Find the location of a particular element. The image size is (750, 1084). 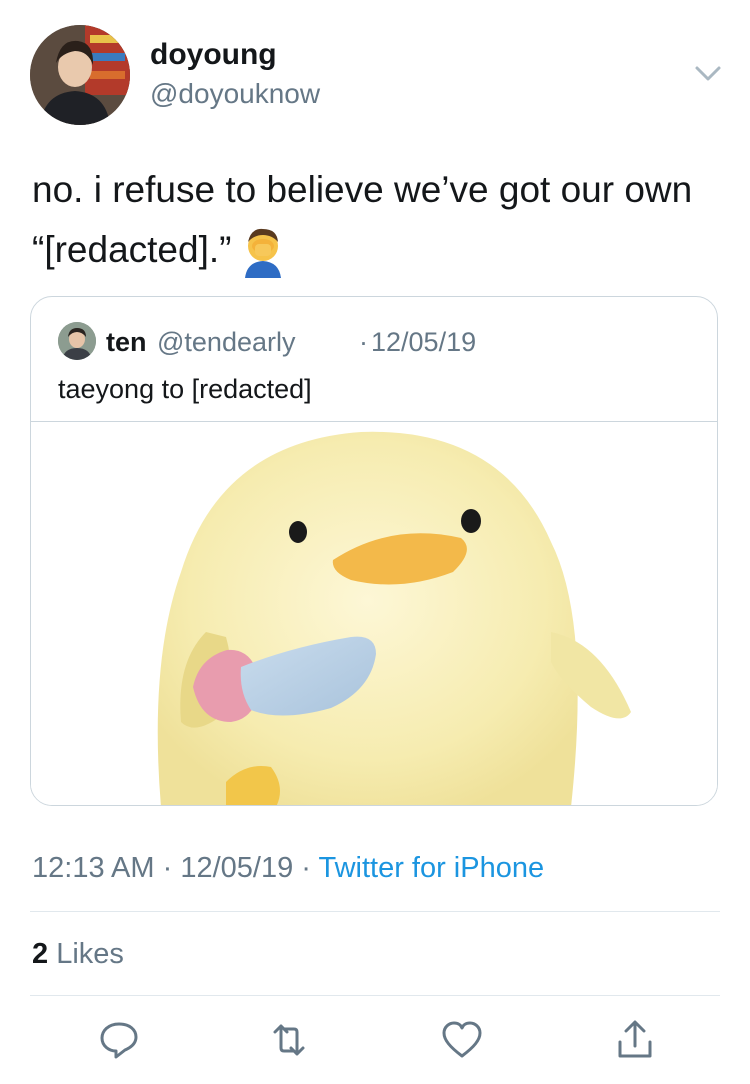

retweet-icon is located at coordinates (289, 1040).